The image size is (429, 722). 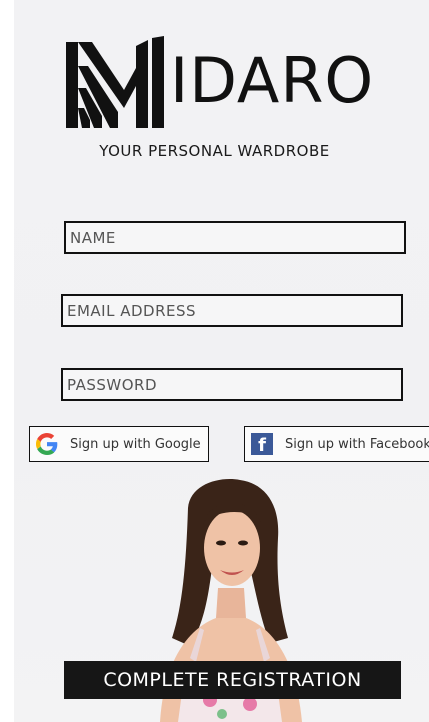 I want to click on name-field, so click(x=235, y=237).